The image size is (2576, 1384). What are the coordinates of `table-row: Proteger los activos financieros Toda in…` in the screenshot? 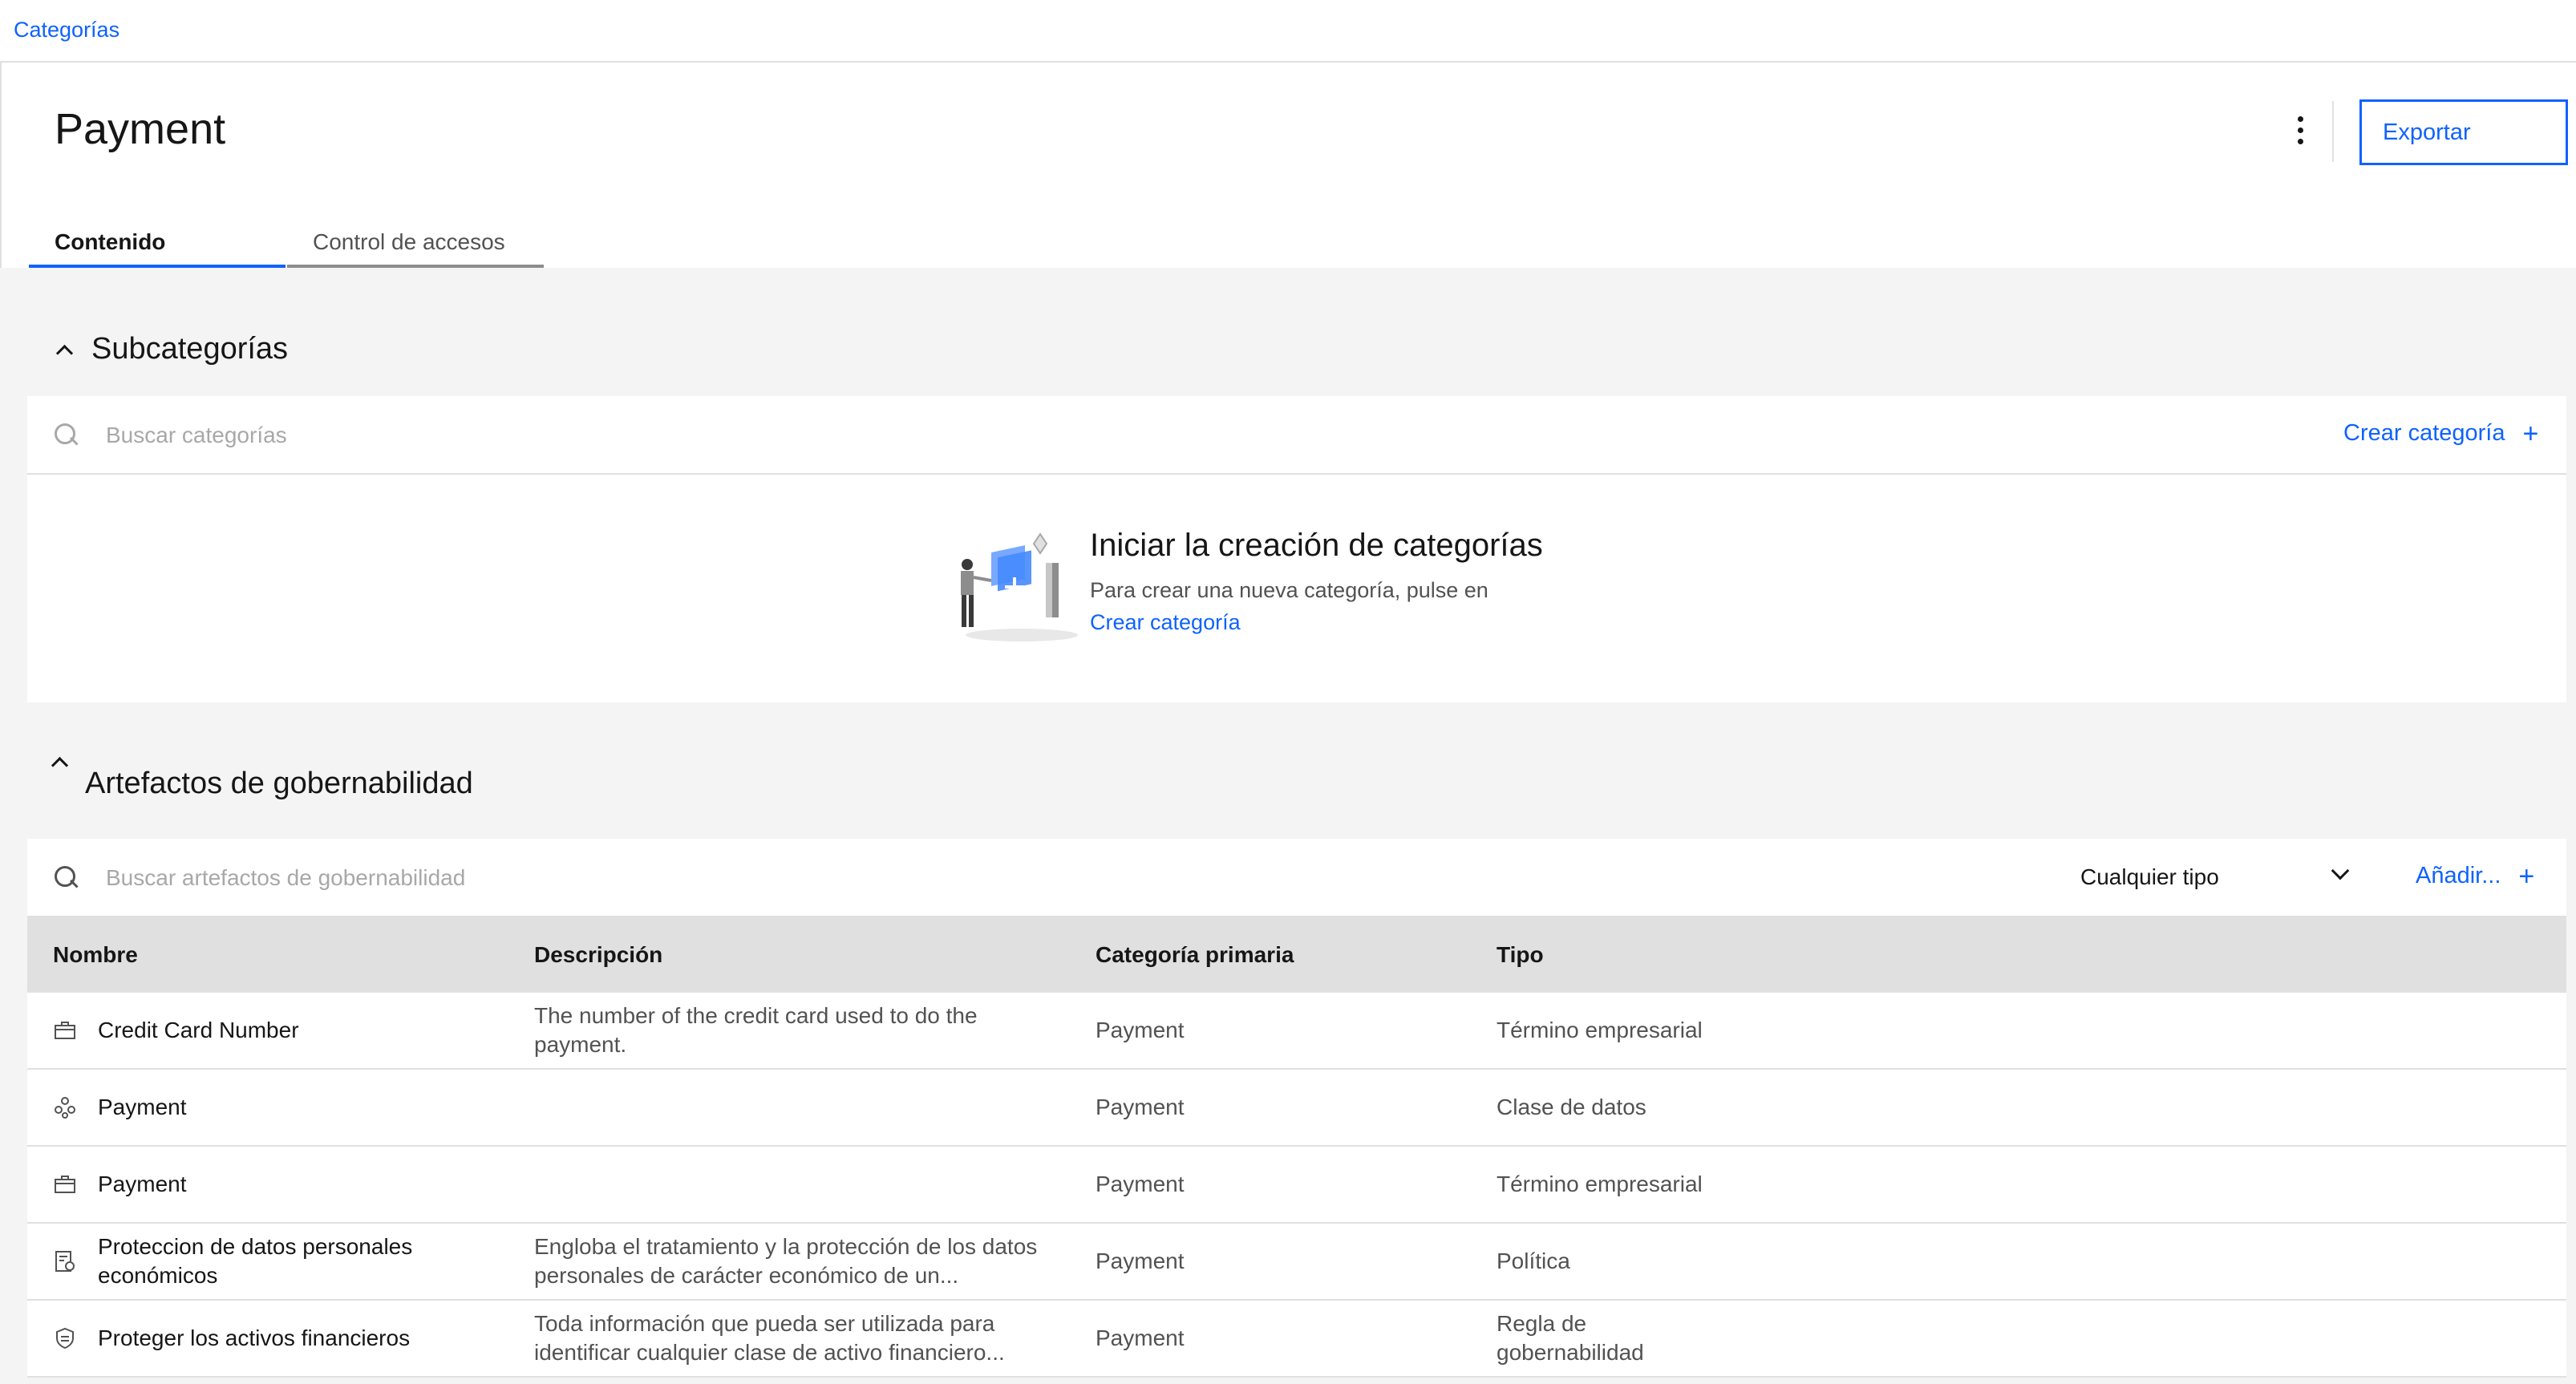 It's located at (1296, 1340).